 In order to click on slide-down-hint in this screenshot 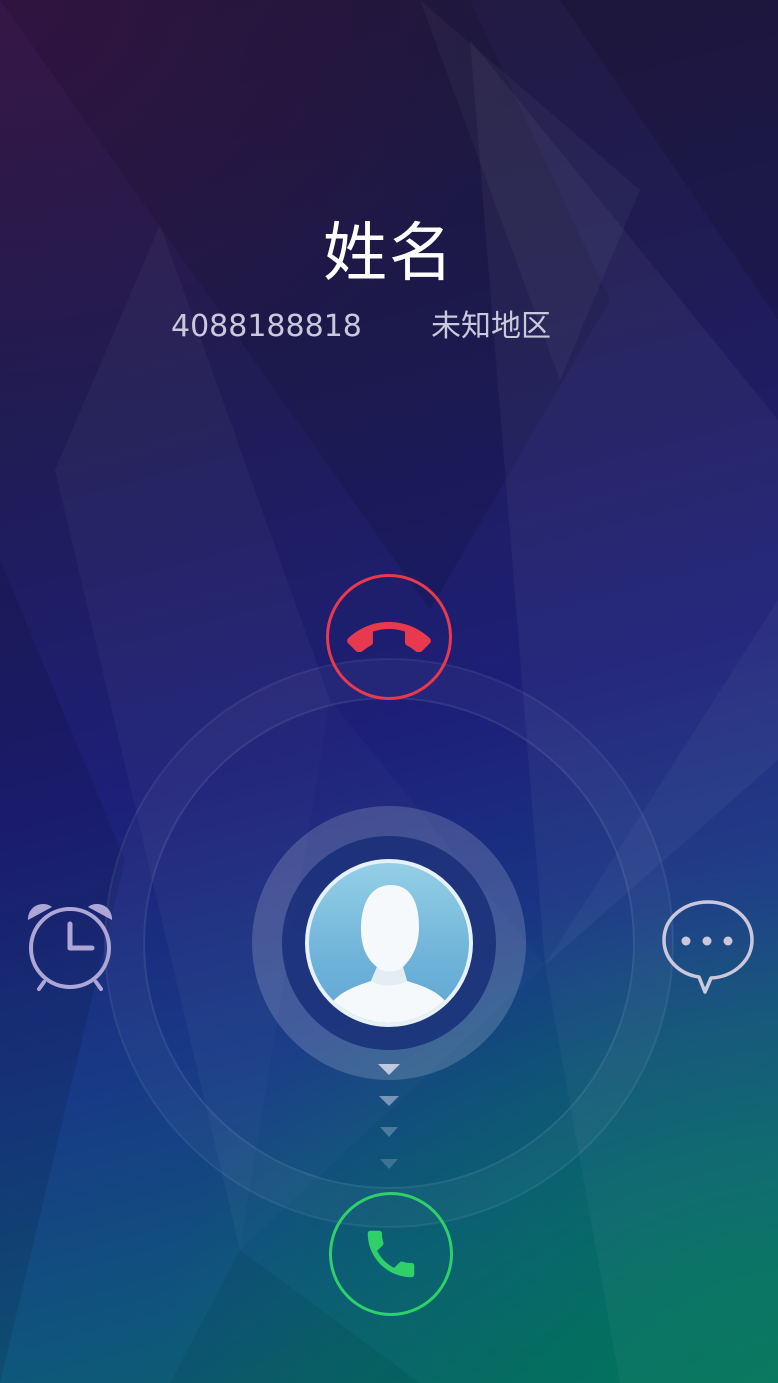, I will do `click(389, 1116)`.